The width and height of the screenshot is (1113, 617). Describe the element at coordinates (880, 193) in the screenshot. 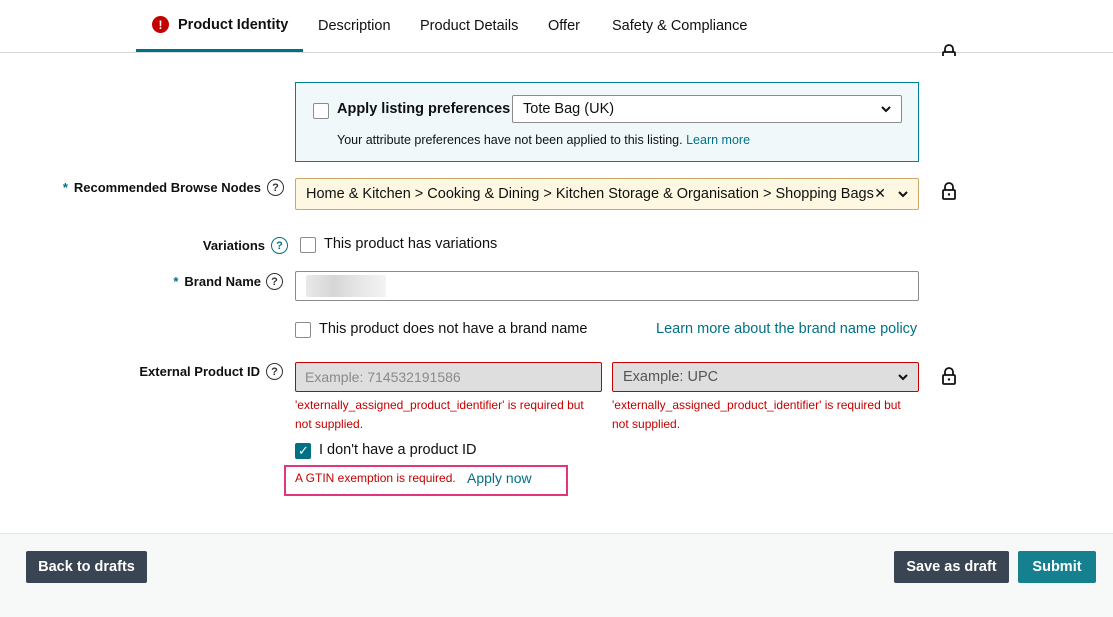

I see `clear-icon: ✕` at that location.